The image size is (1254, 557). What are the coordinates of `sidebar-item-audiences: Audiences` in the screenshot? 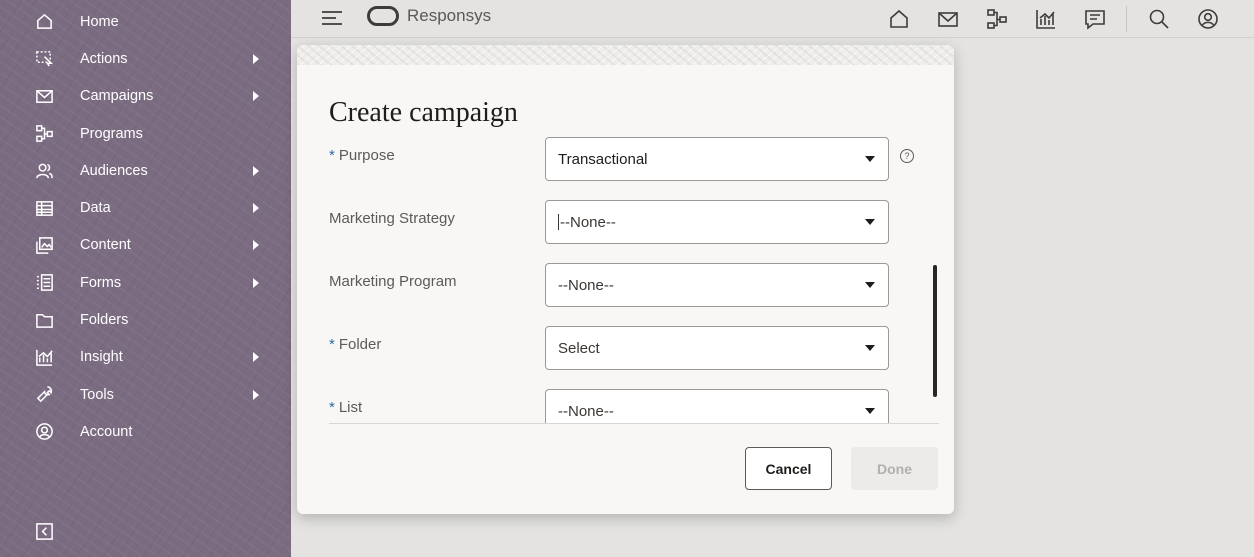 It's located at (145, 170).